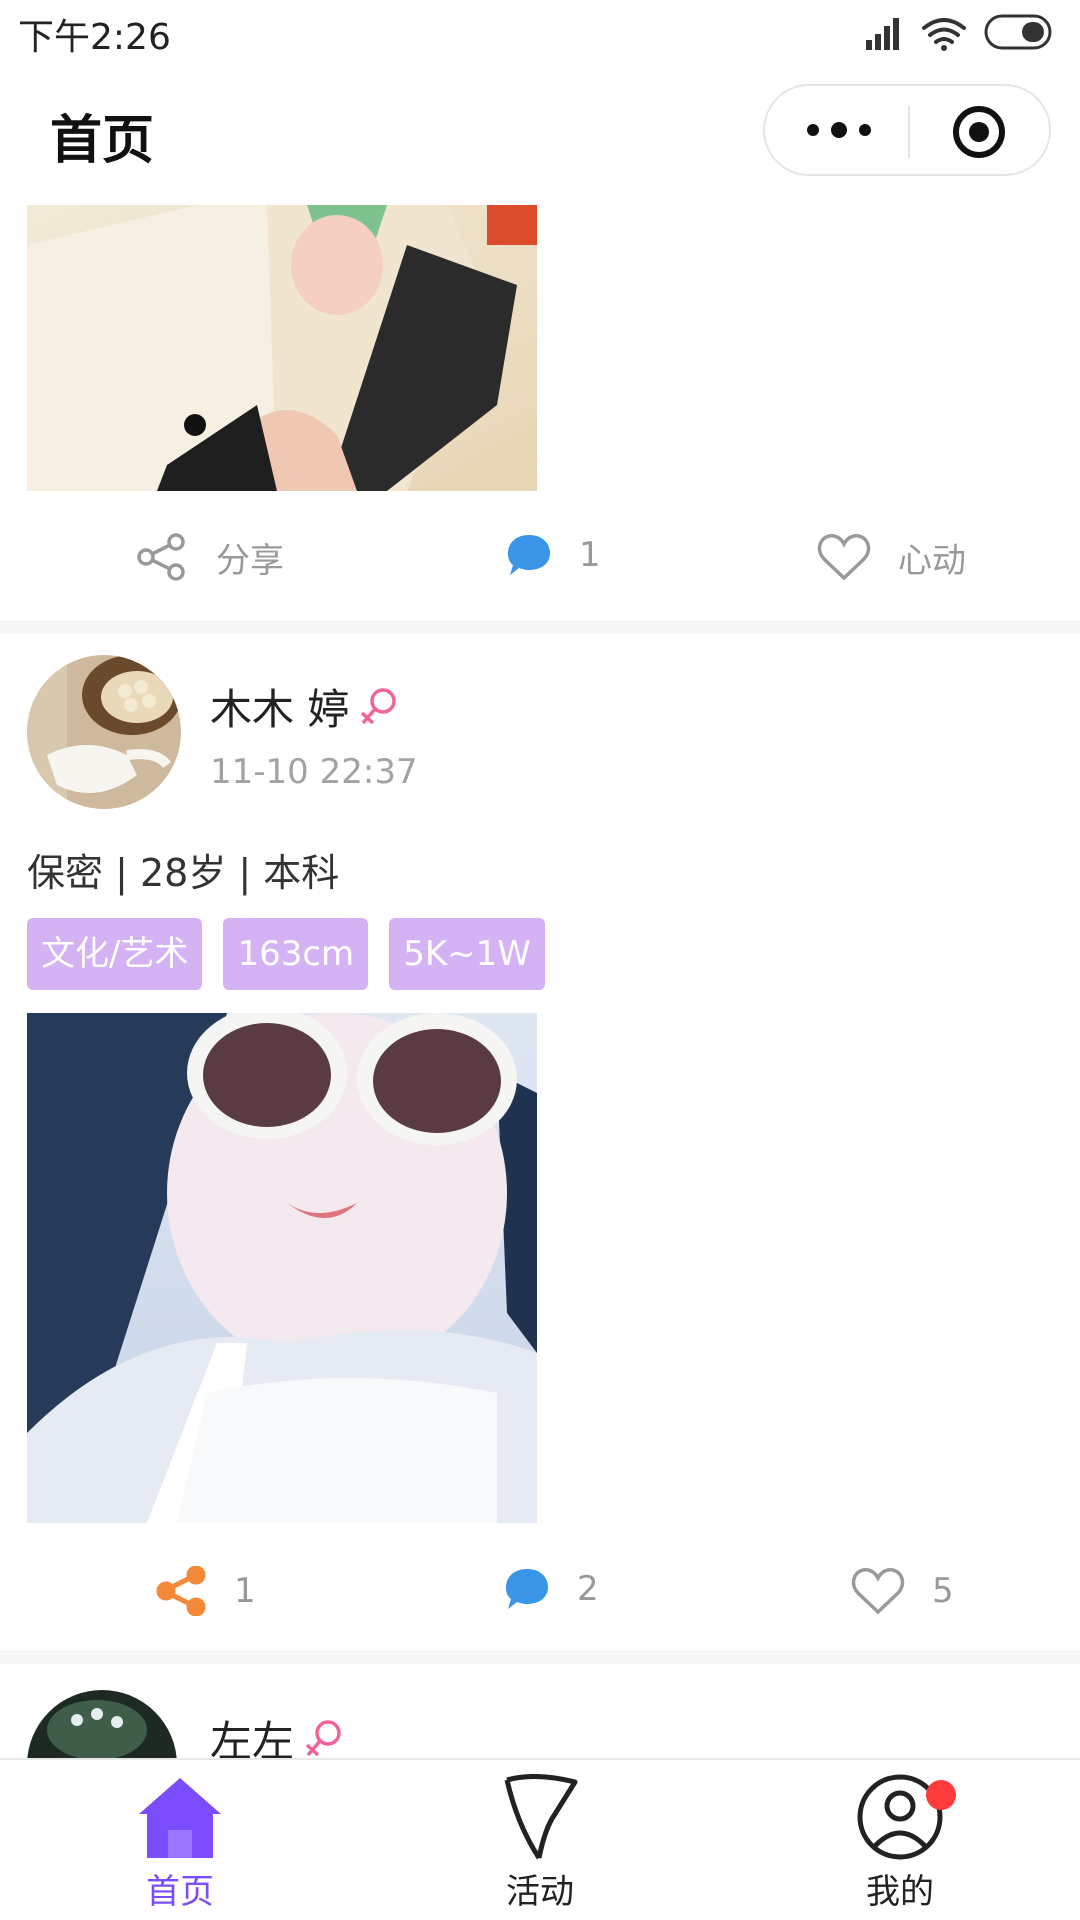 The image size is (1080, 1920). Describe the element at coordinates (209, 557) in the screenshot. I see `share-button: 分享` at that location.